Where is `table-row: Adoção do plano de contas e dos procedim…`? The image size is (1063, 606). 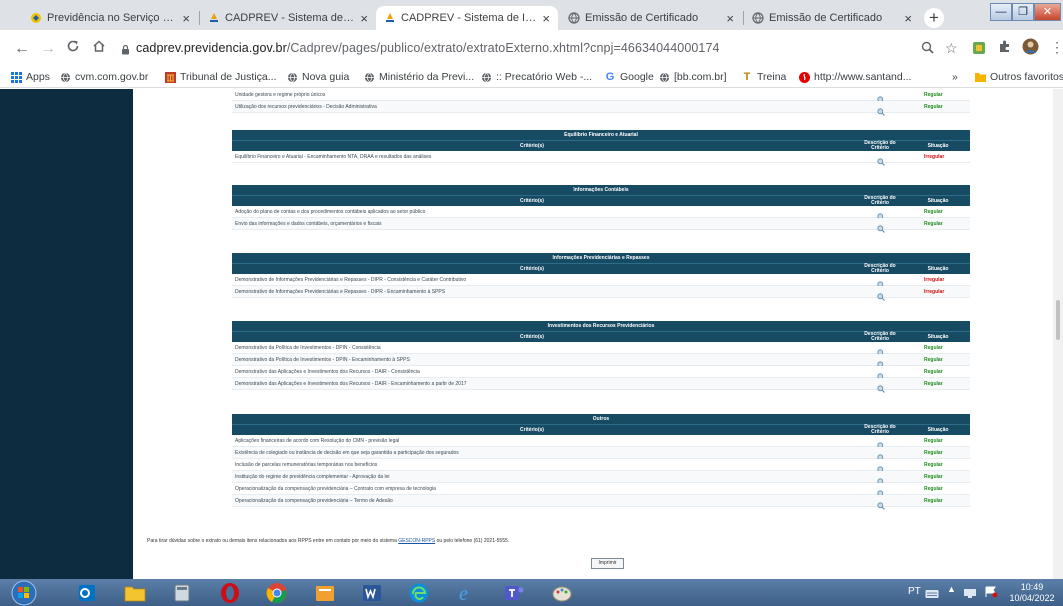
table-row: Adoção do plano de contas e dos procedim… is located at coordinates (601, 213).